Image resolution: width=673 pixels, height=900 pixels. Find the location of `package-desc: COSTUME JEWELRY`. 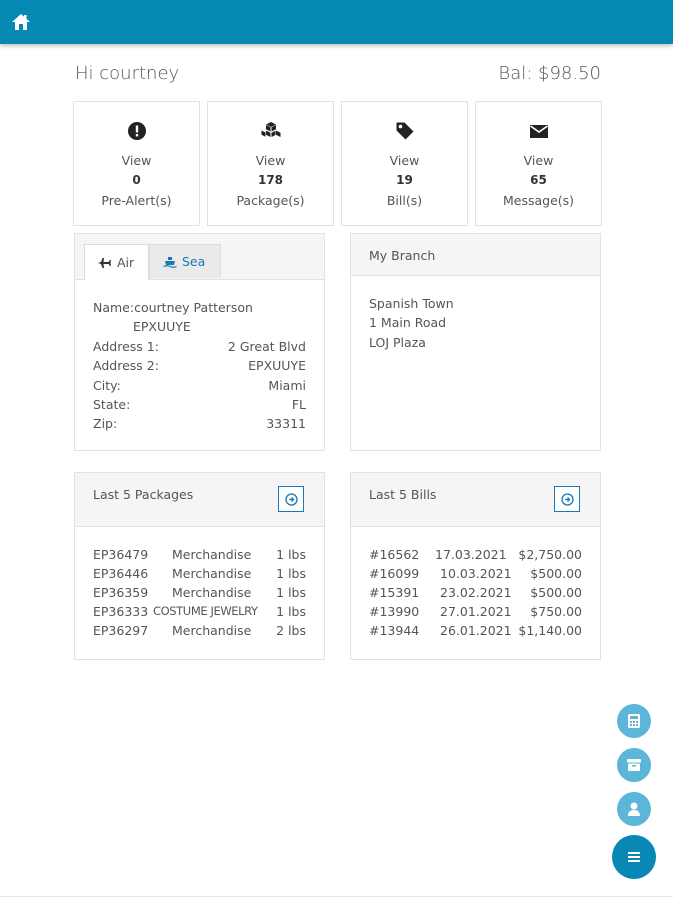

package-desc: COSTUME JEWELRY is located at coordinates (205, 611).